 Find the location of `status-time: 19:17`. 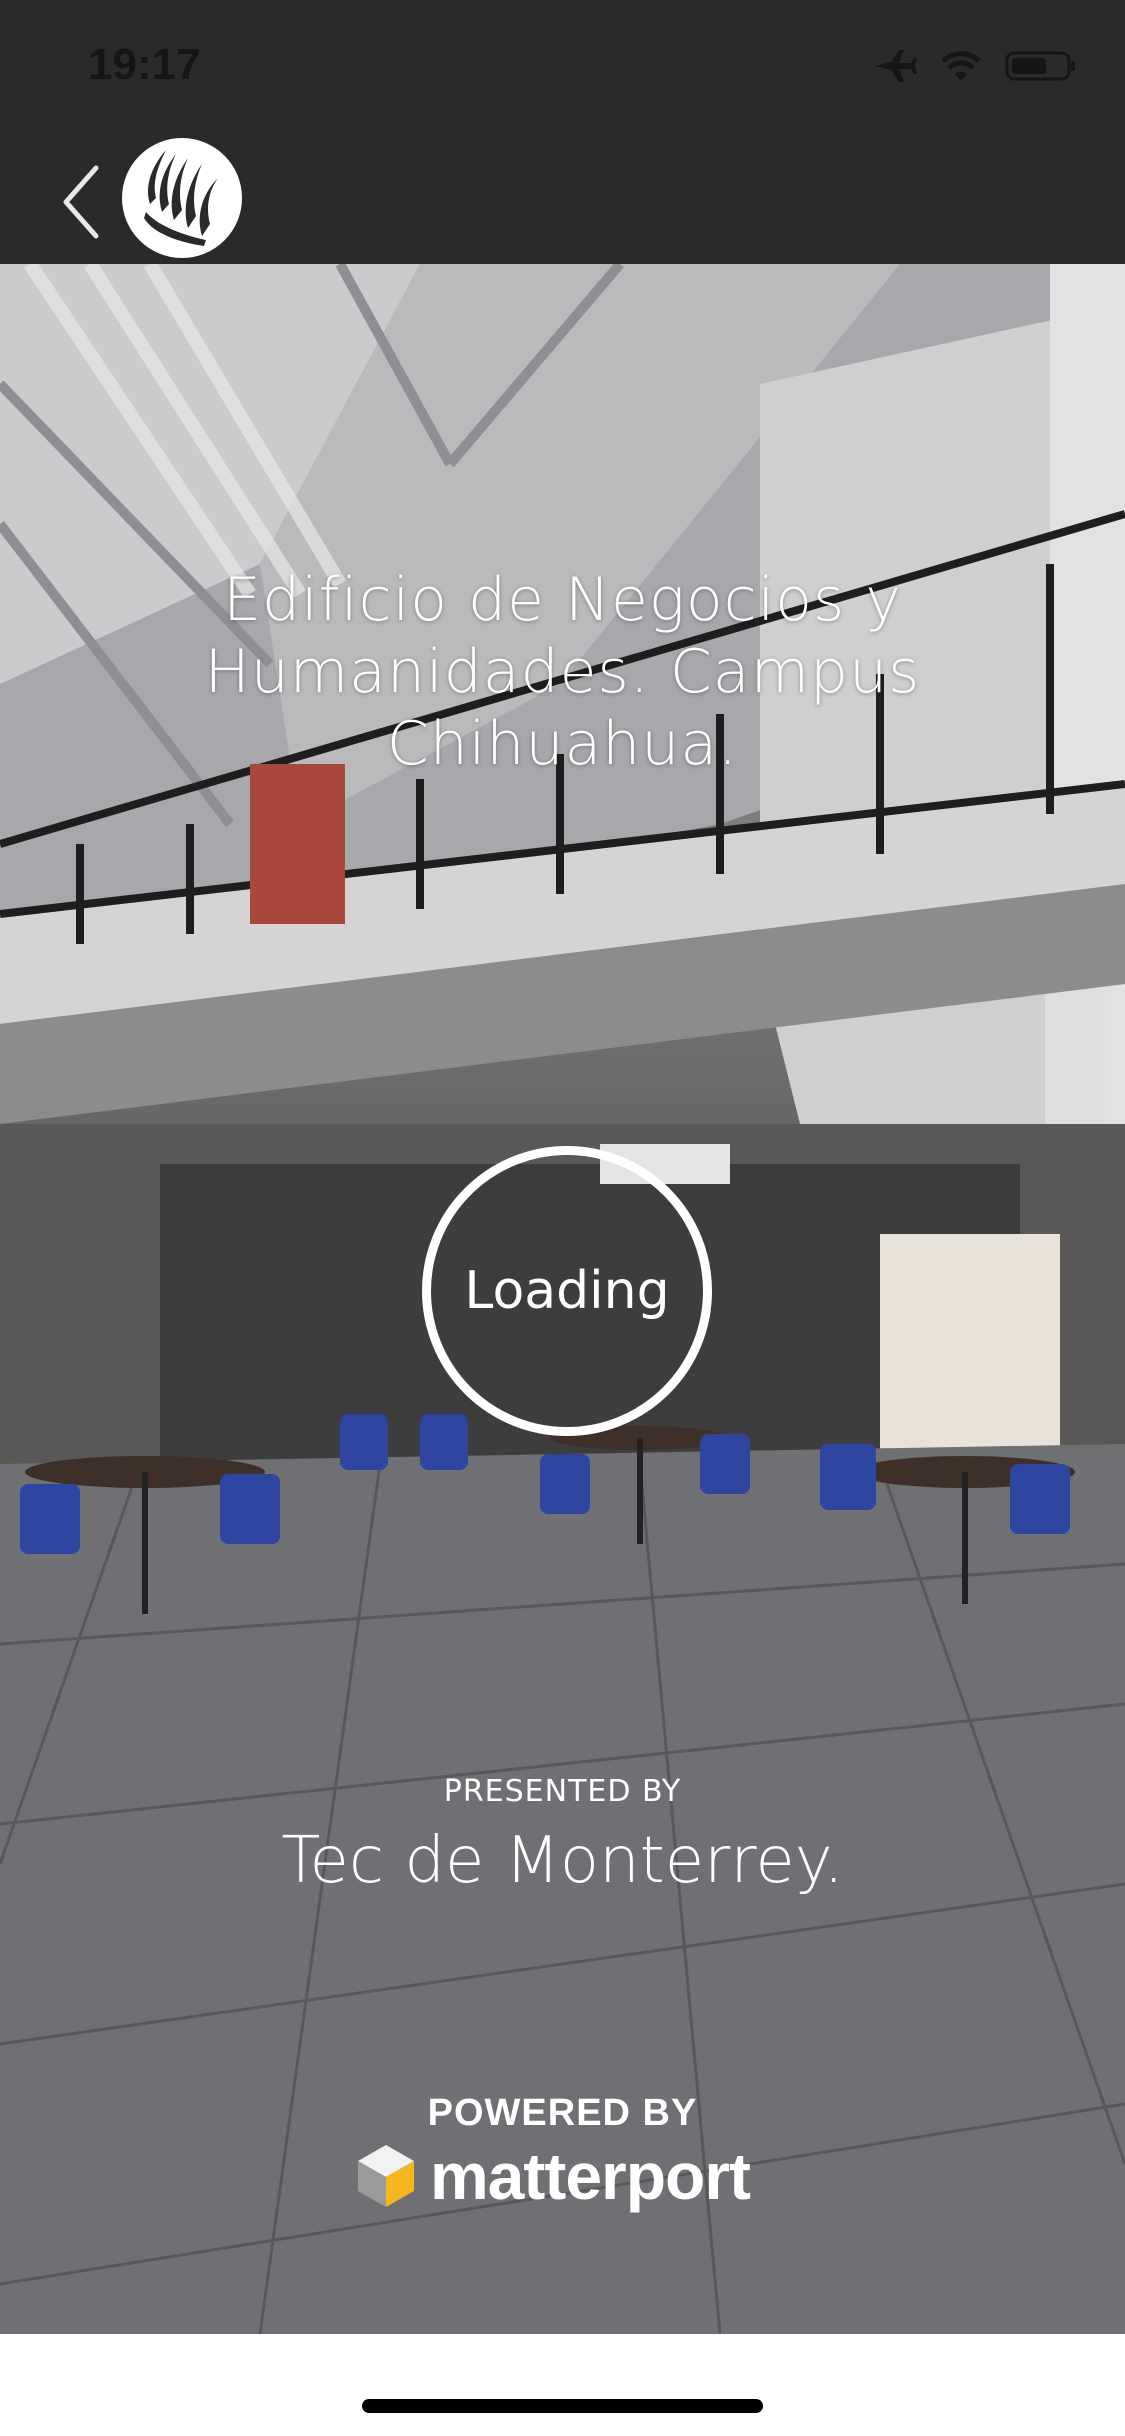

status-time: 19:17 is located at coordinates (144, 64).